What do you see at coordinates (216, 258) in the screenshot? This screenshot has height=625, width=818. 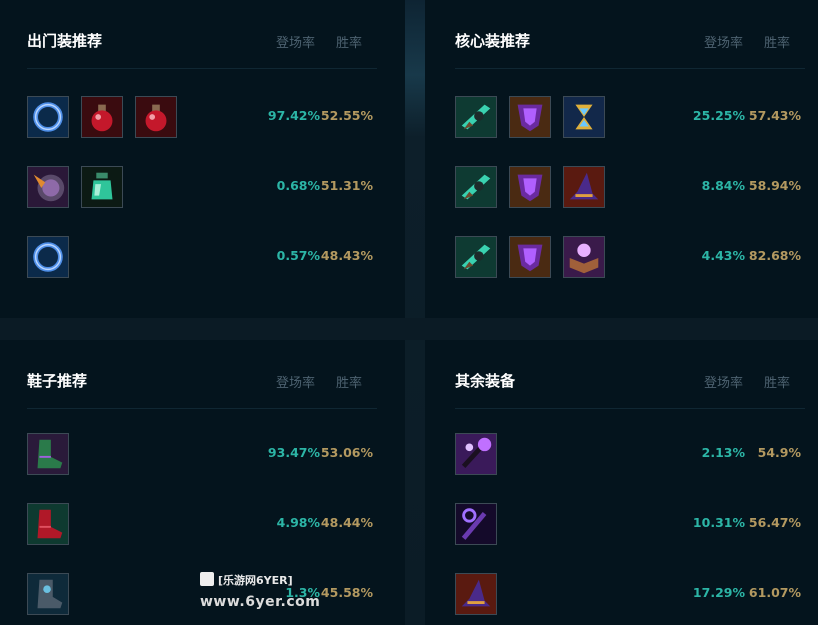 I see `build-row: 0.57% 48.43%` at bounding box center [216, 258].